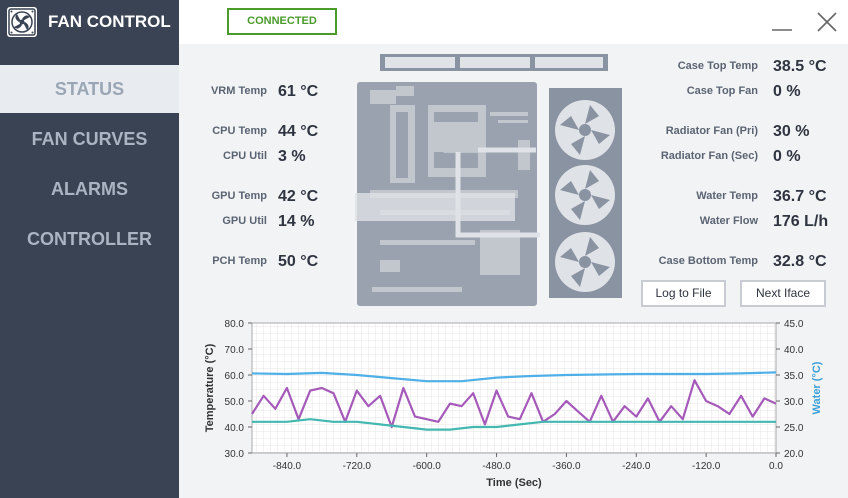  Describe the element at coordinates (426, 466) in the screenshot. I see `x-tick-label: -600.0` at that location.